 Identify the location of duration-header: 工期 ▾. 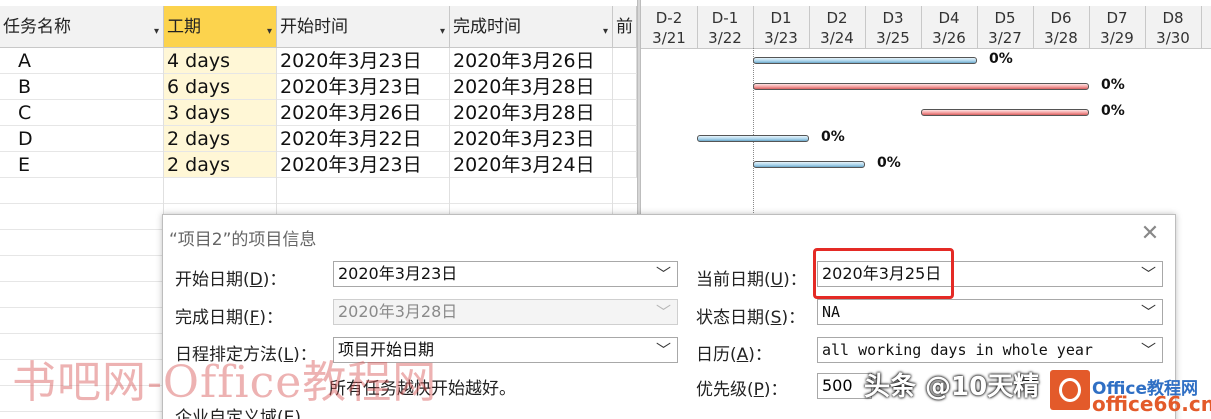
(220, 27).